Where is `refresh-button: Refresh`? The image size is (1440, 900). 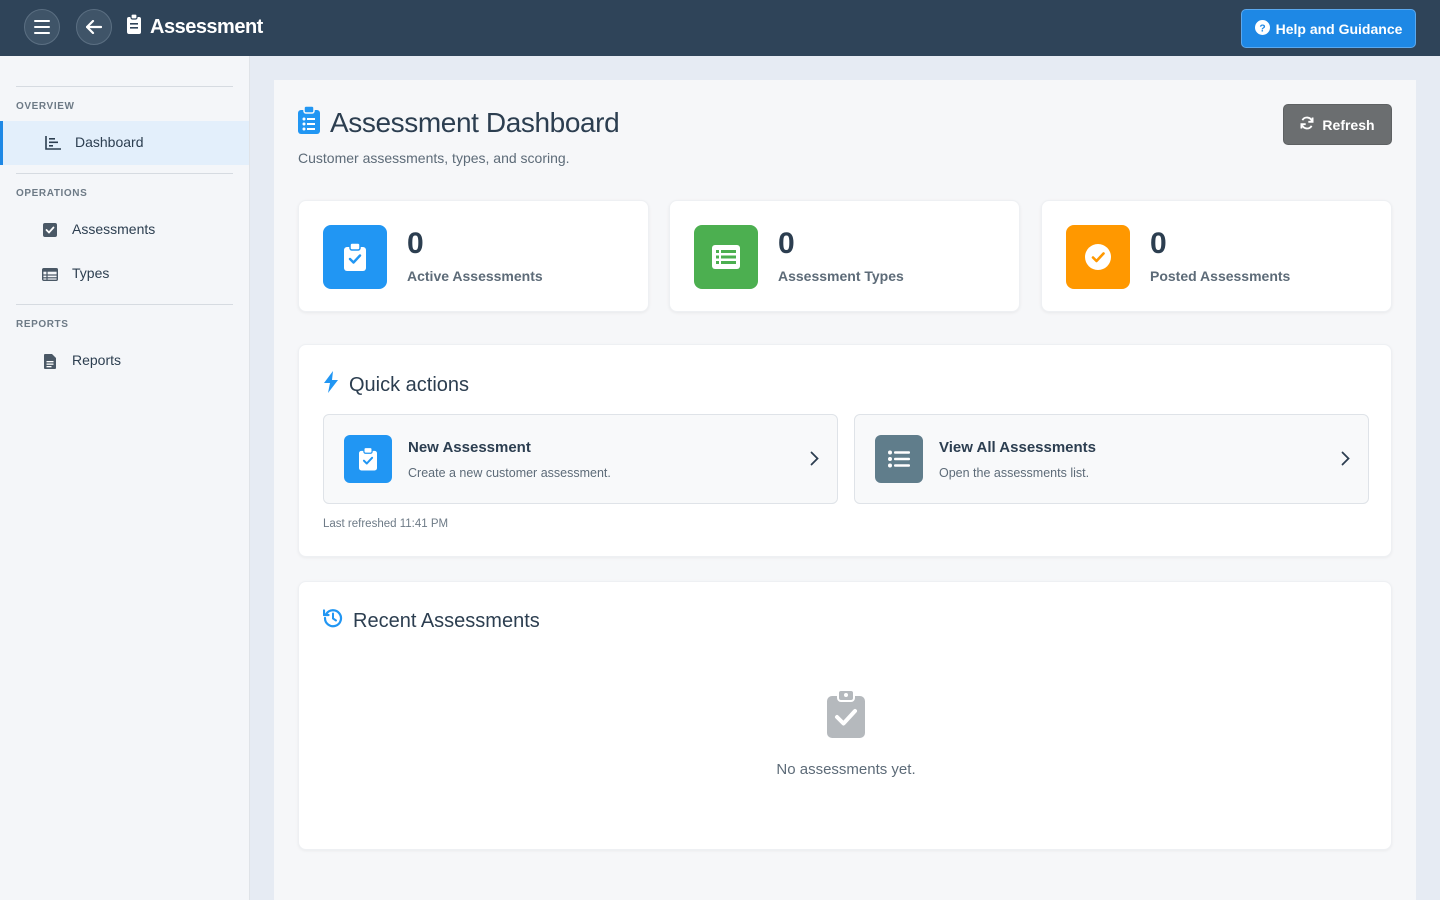
refresh-button: Refresh is located at coordinates (1337, 124).